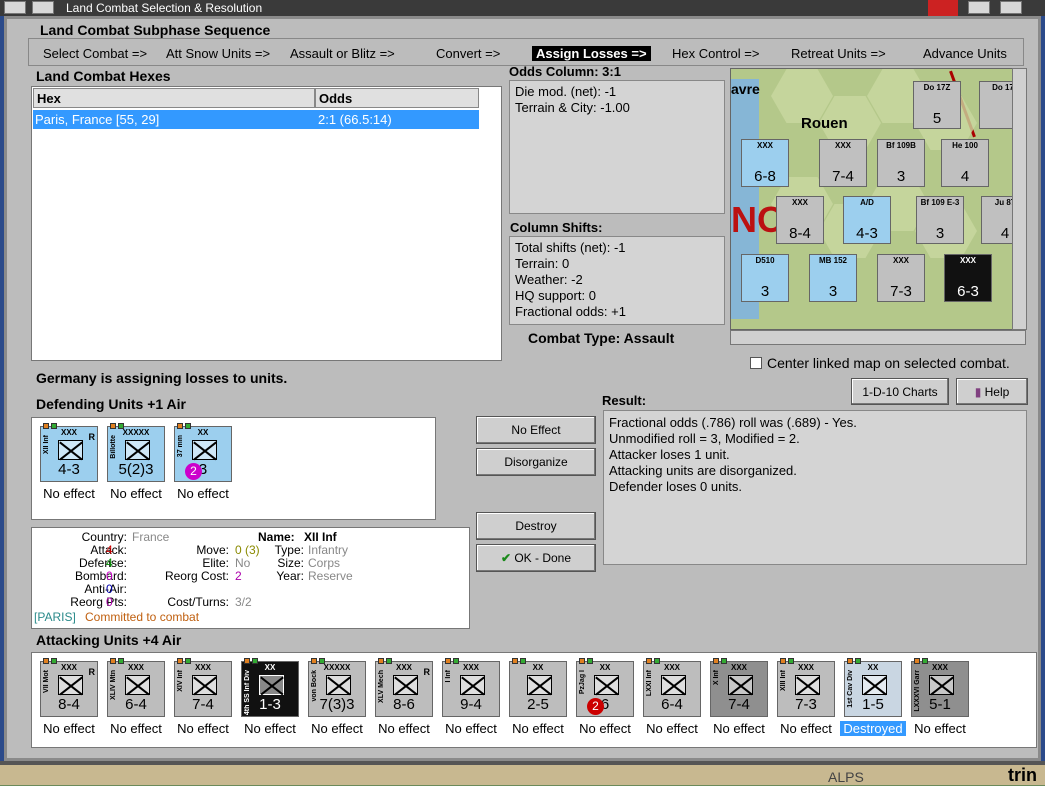 The width and height of the screenshot is (1045, 786). I want to click on ok-done-button: ✔ OK - Done, so click(536, 558).